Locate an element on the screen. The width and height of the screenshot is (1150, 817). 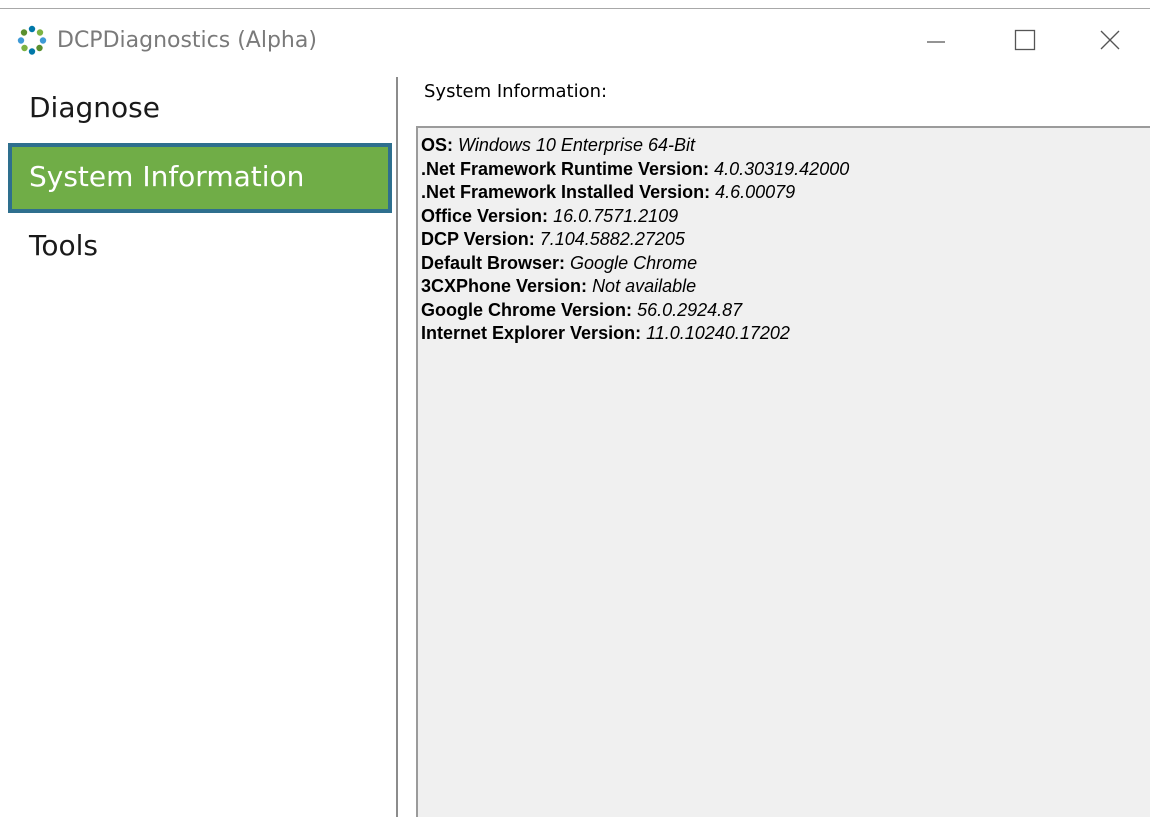
info-key: Office Version: is located at coordinates (485, 215).